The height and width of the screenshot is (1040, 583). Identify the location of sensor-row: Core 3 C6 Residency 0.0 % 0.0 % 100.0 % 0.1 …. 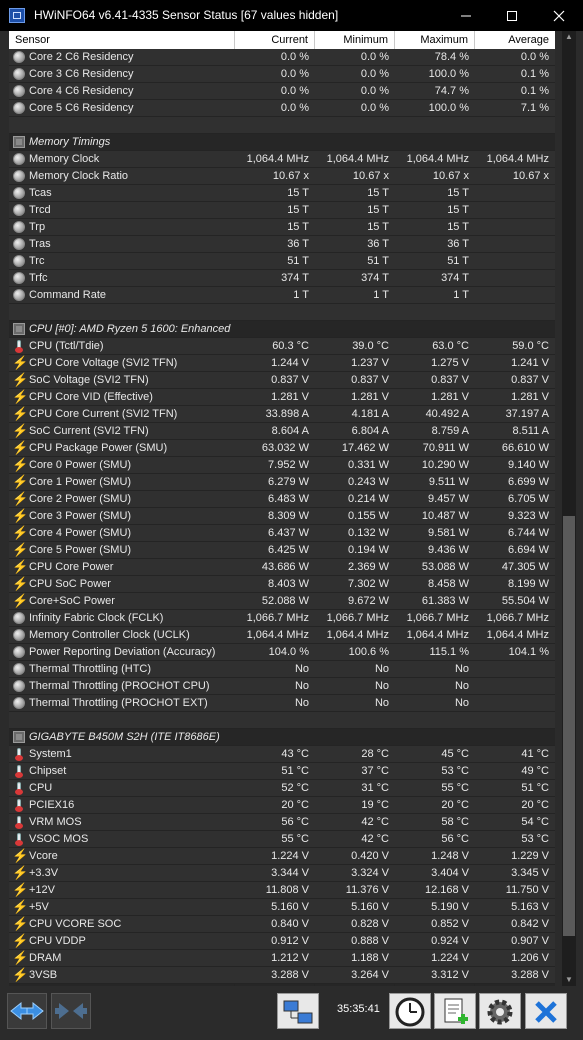
(282, 74).